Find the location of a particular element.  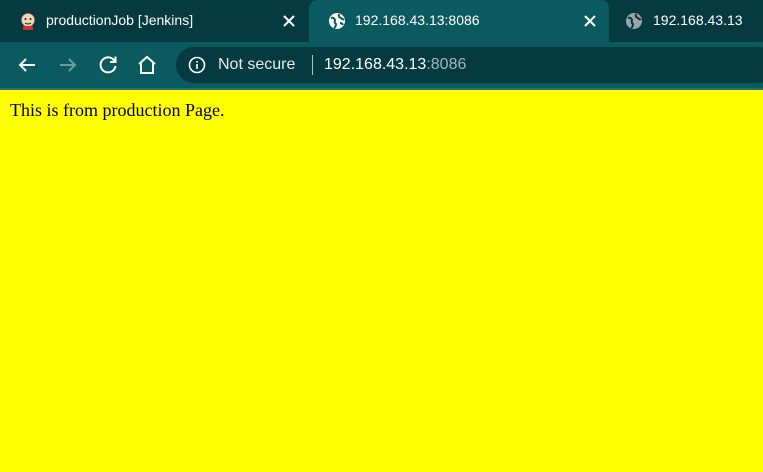

tab-third: 192.168.43.13 is located at coordinates (686, 21).